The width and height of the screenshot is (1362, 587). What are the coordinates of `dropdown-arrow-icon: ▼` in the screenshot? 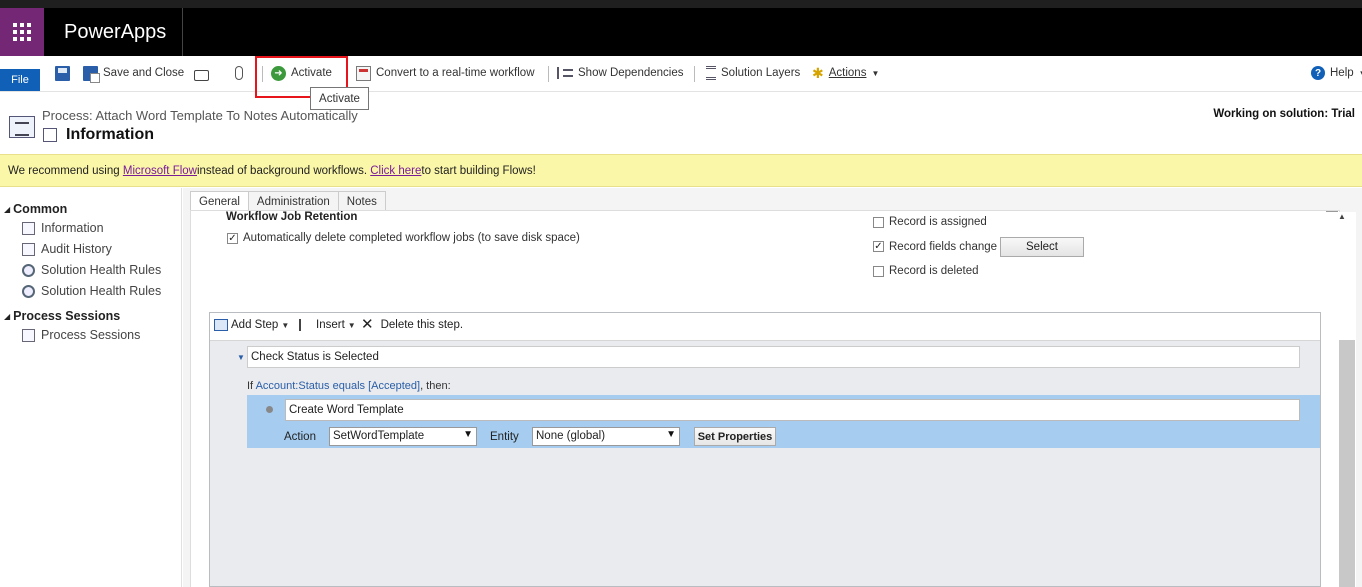 It's located at (671, 434).